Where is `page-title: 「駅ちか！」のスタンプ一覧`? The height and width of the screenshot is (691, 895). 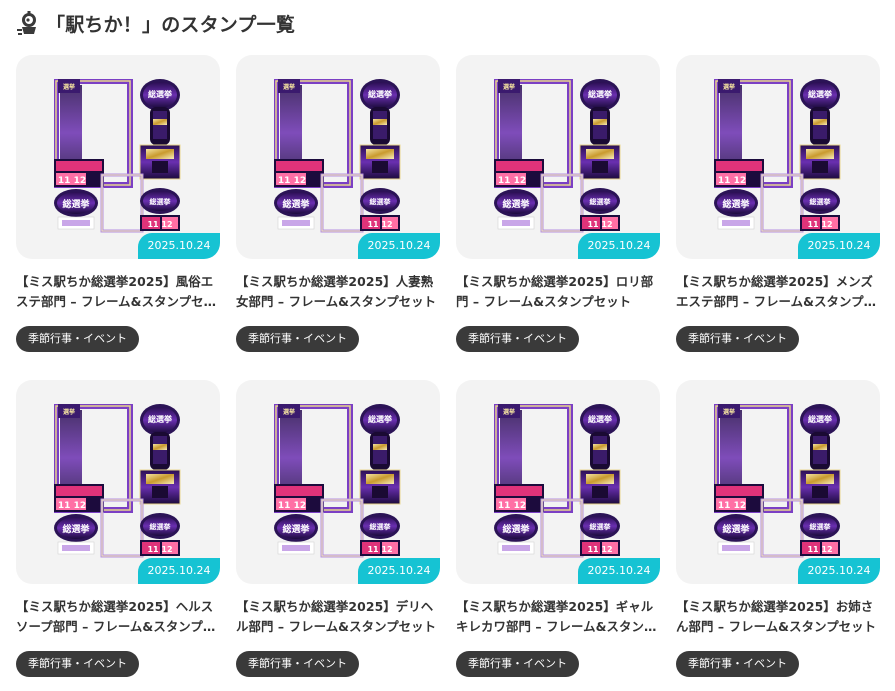
page-title: 「駅ちか！」のスタンプ一覧 is located at coordinates (171, 24).